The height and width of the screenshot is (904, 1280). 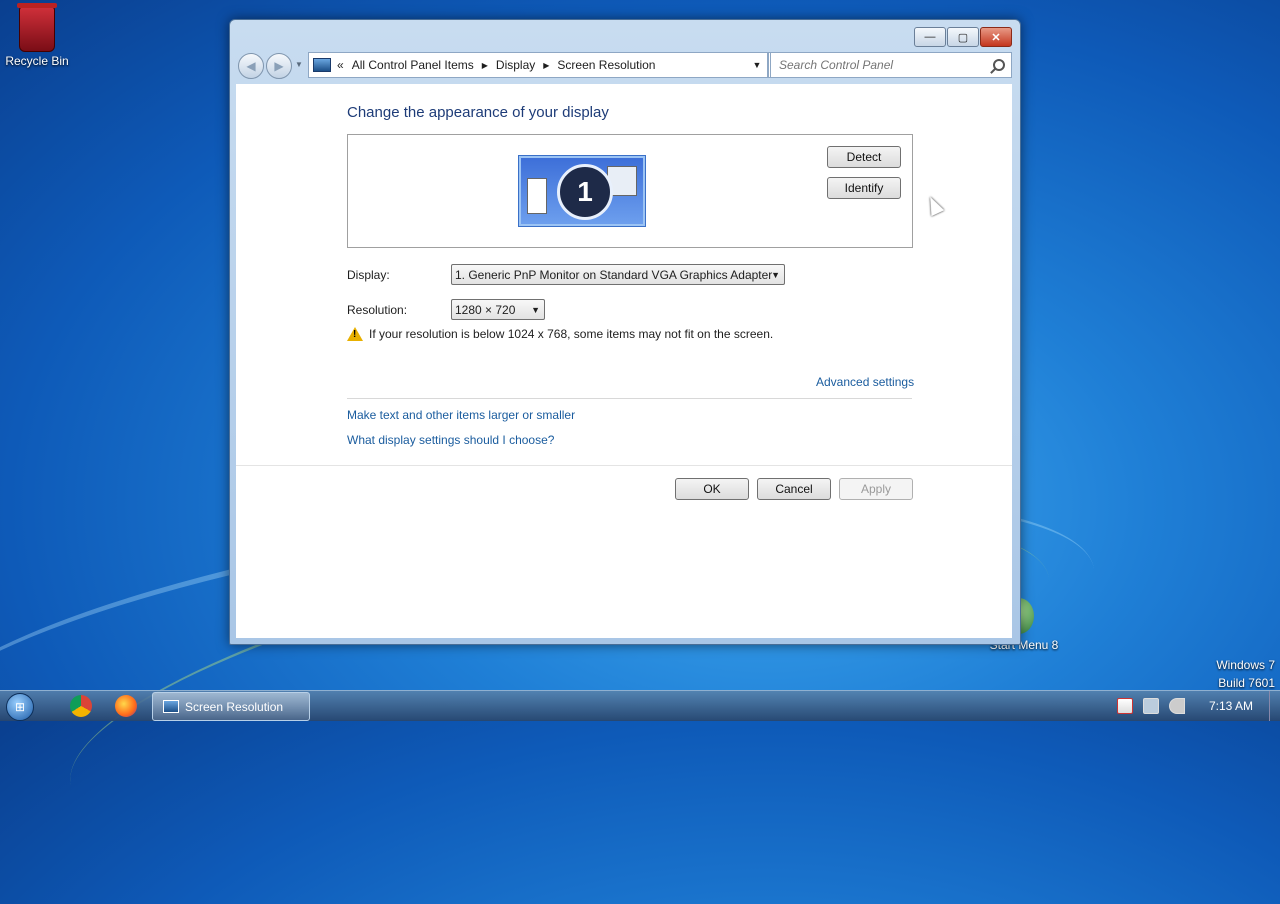 What do you see at coordinates (485, 310) in the screenshot?
I see `resolution-select-value: 1280 × 720` at bounding box center [485, 310].